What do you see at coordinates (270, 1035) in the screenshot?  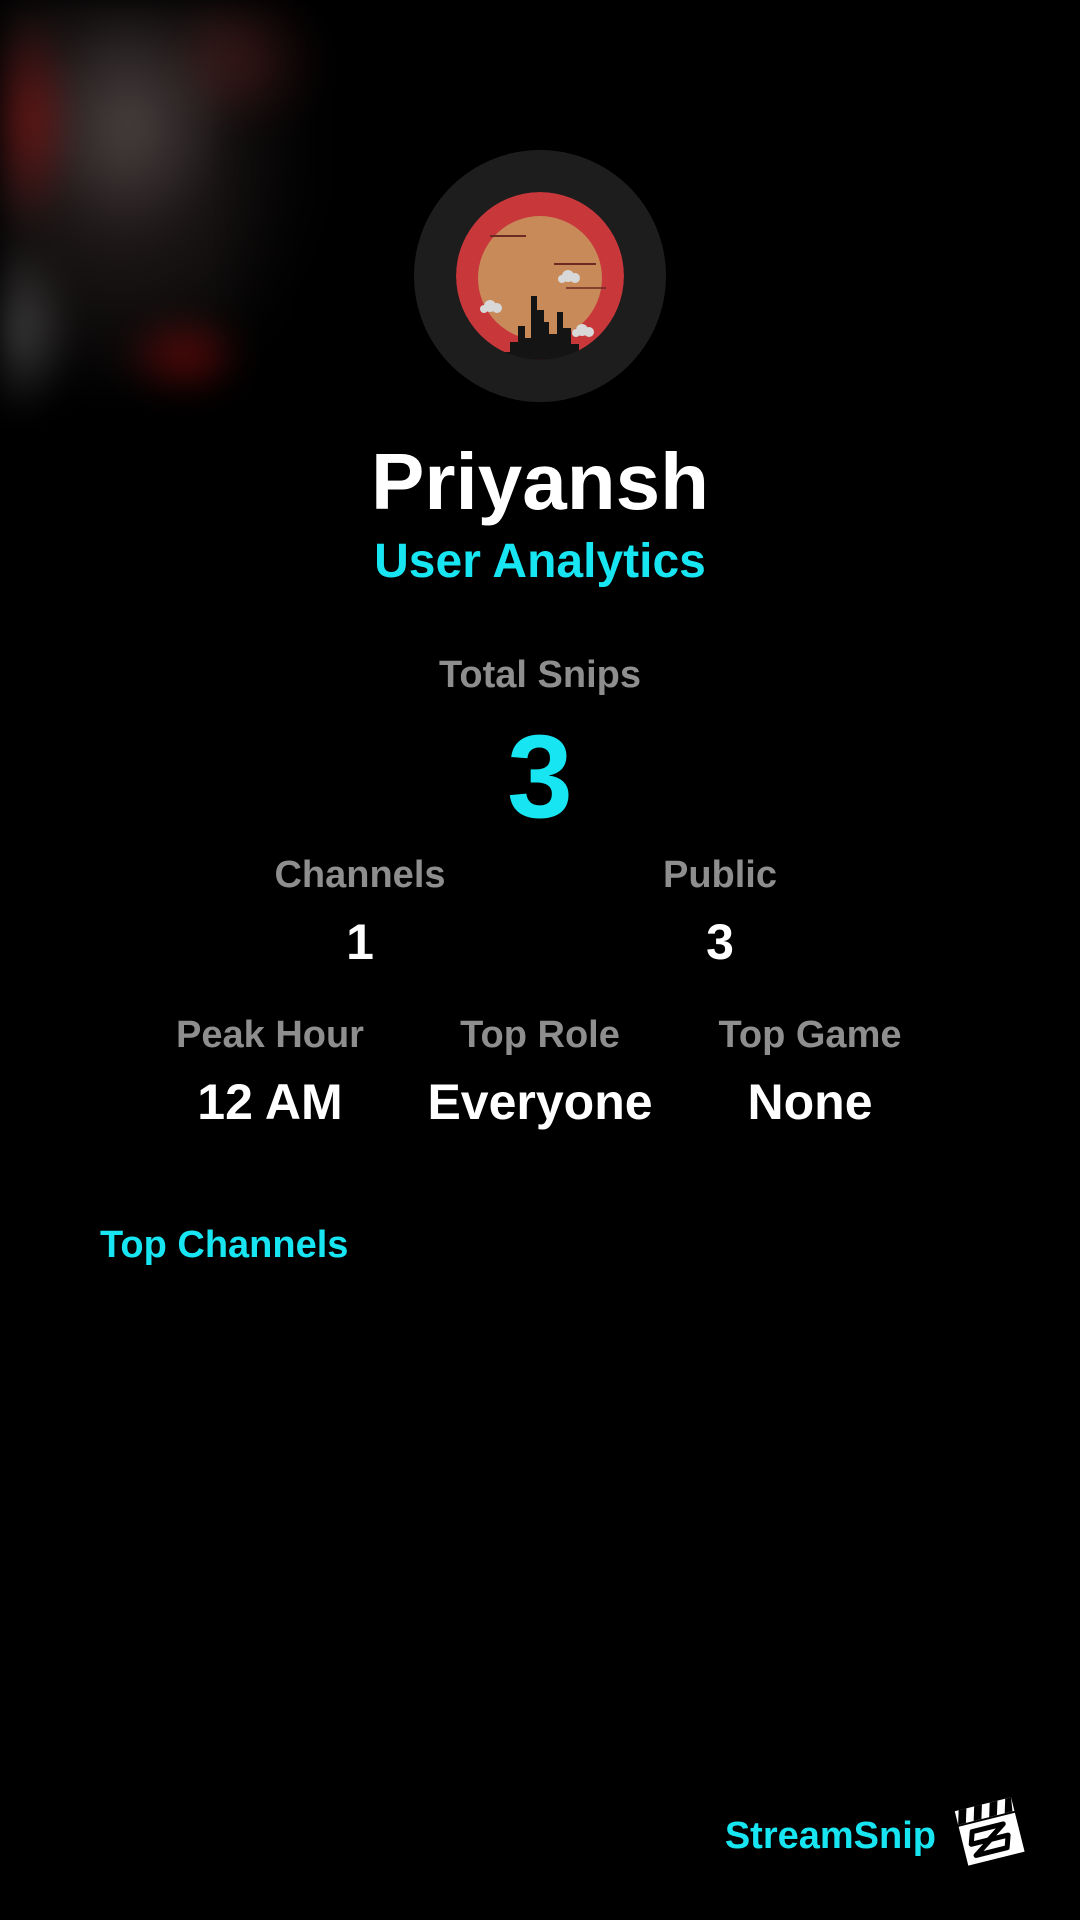 I see `peak-hour-label: Peak Hour` at bounding box center [270, 1035].